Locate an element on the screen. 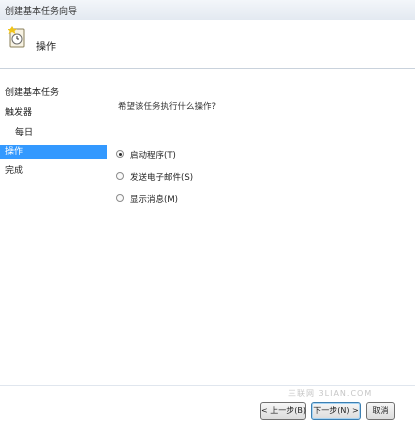  nav-item-trigger: 触发器 is located at coordinates (53, 113).